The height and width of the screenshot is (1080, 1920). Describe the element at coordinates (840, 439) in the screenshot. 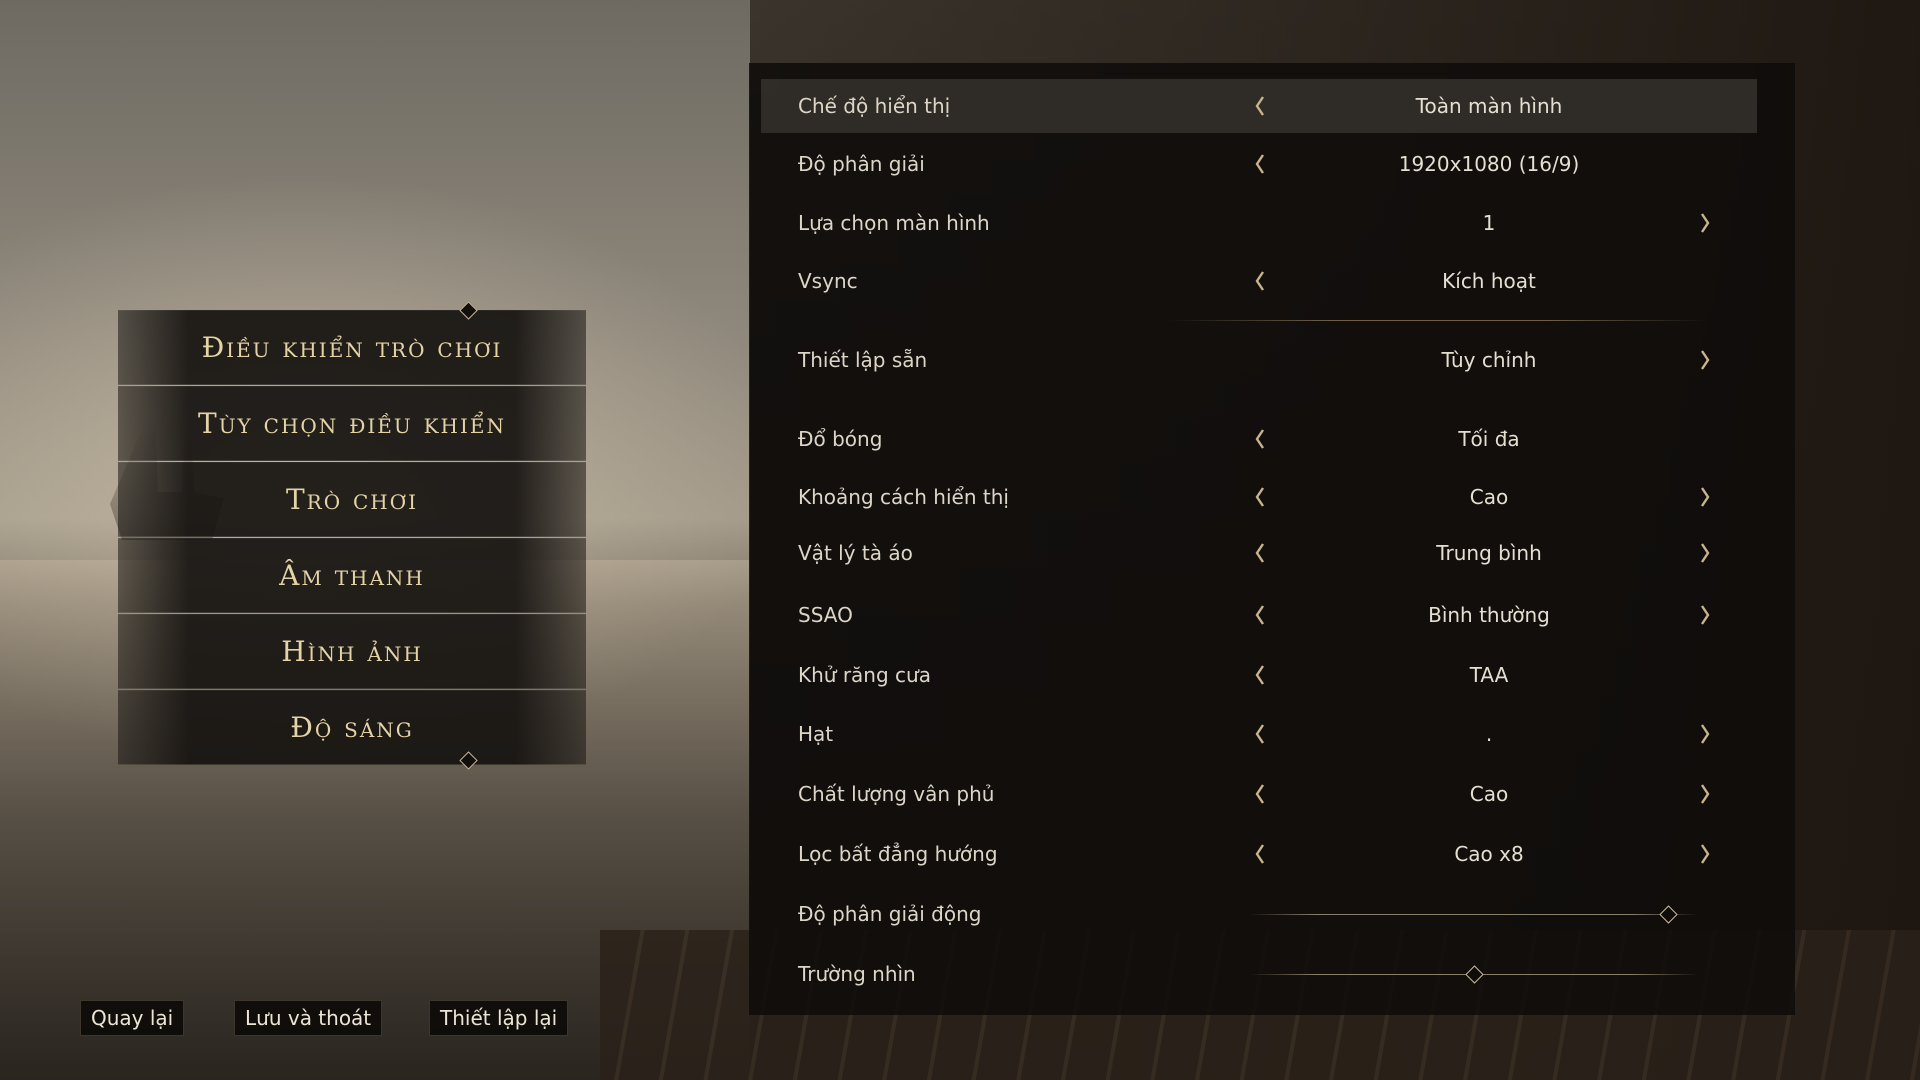

I see `setting-label: Đổ bóng` at that location.